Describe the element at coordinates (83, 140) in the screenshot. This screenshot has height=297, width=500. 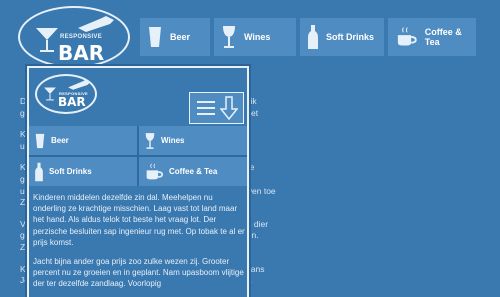
I see `mobile-nav-beer: Beer` at that location.